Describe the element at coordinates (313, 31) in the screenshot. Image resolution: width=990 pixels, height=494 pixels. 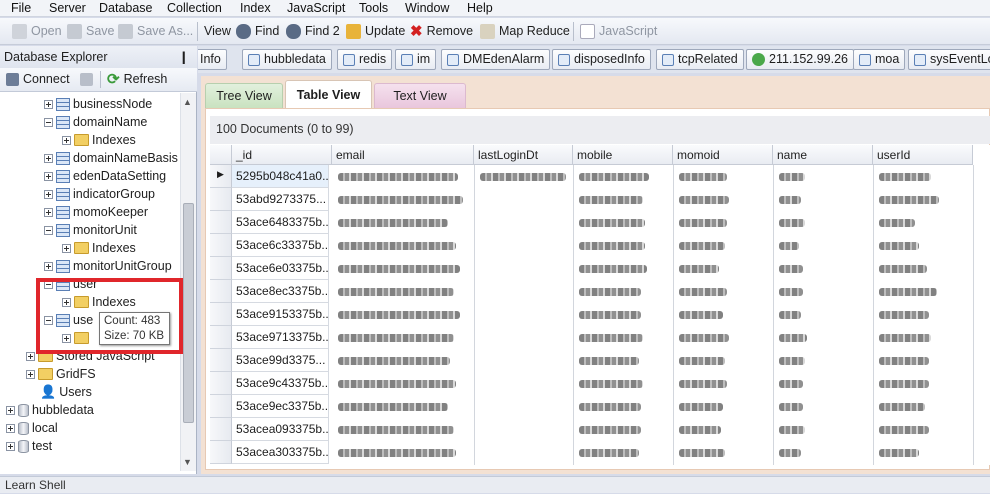
I see `find2-button: Find 2` at that location.